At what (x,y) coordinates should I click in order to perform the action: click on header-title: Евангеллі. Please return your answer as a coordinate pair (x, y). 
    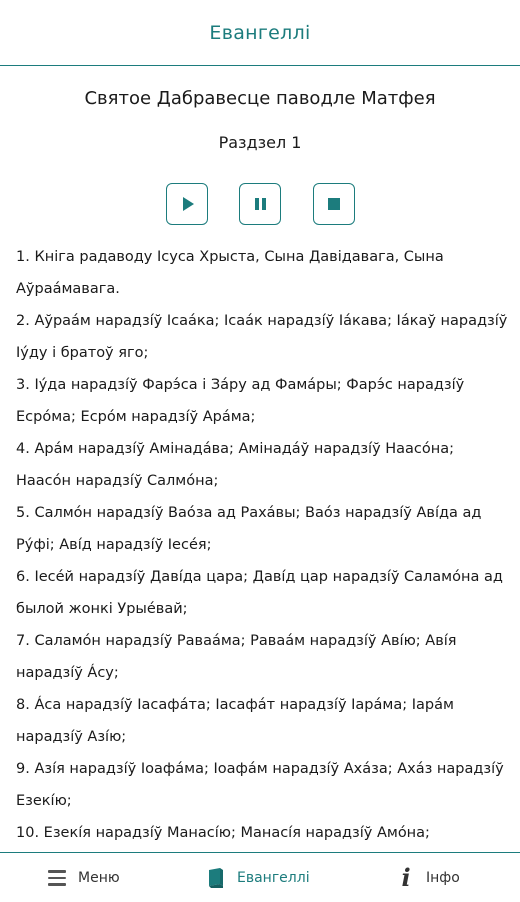
    Looking at the image, I should click on (260, 32).